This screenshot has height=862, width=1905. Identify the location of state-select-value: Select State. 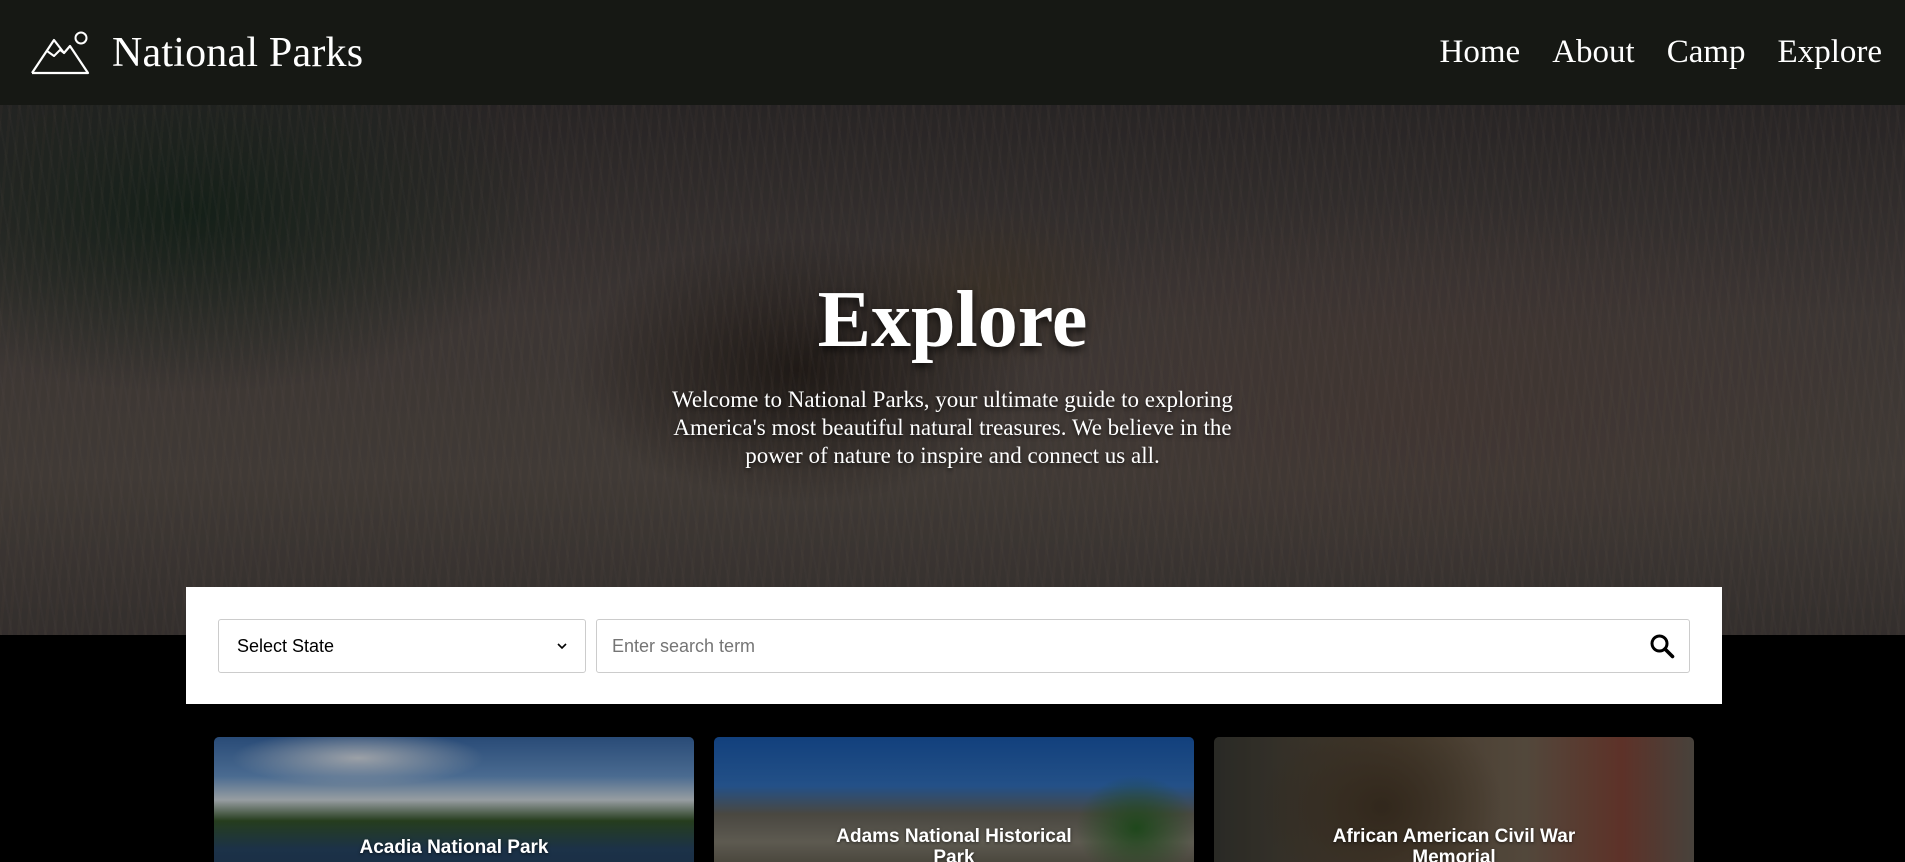
(286, 645).